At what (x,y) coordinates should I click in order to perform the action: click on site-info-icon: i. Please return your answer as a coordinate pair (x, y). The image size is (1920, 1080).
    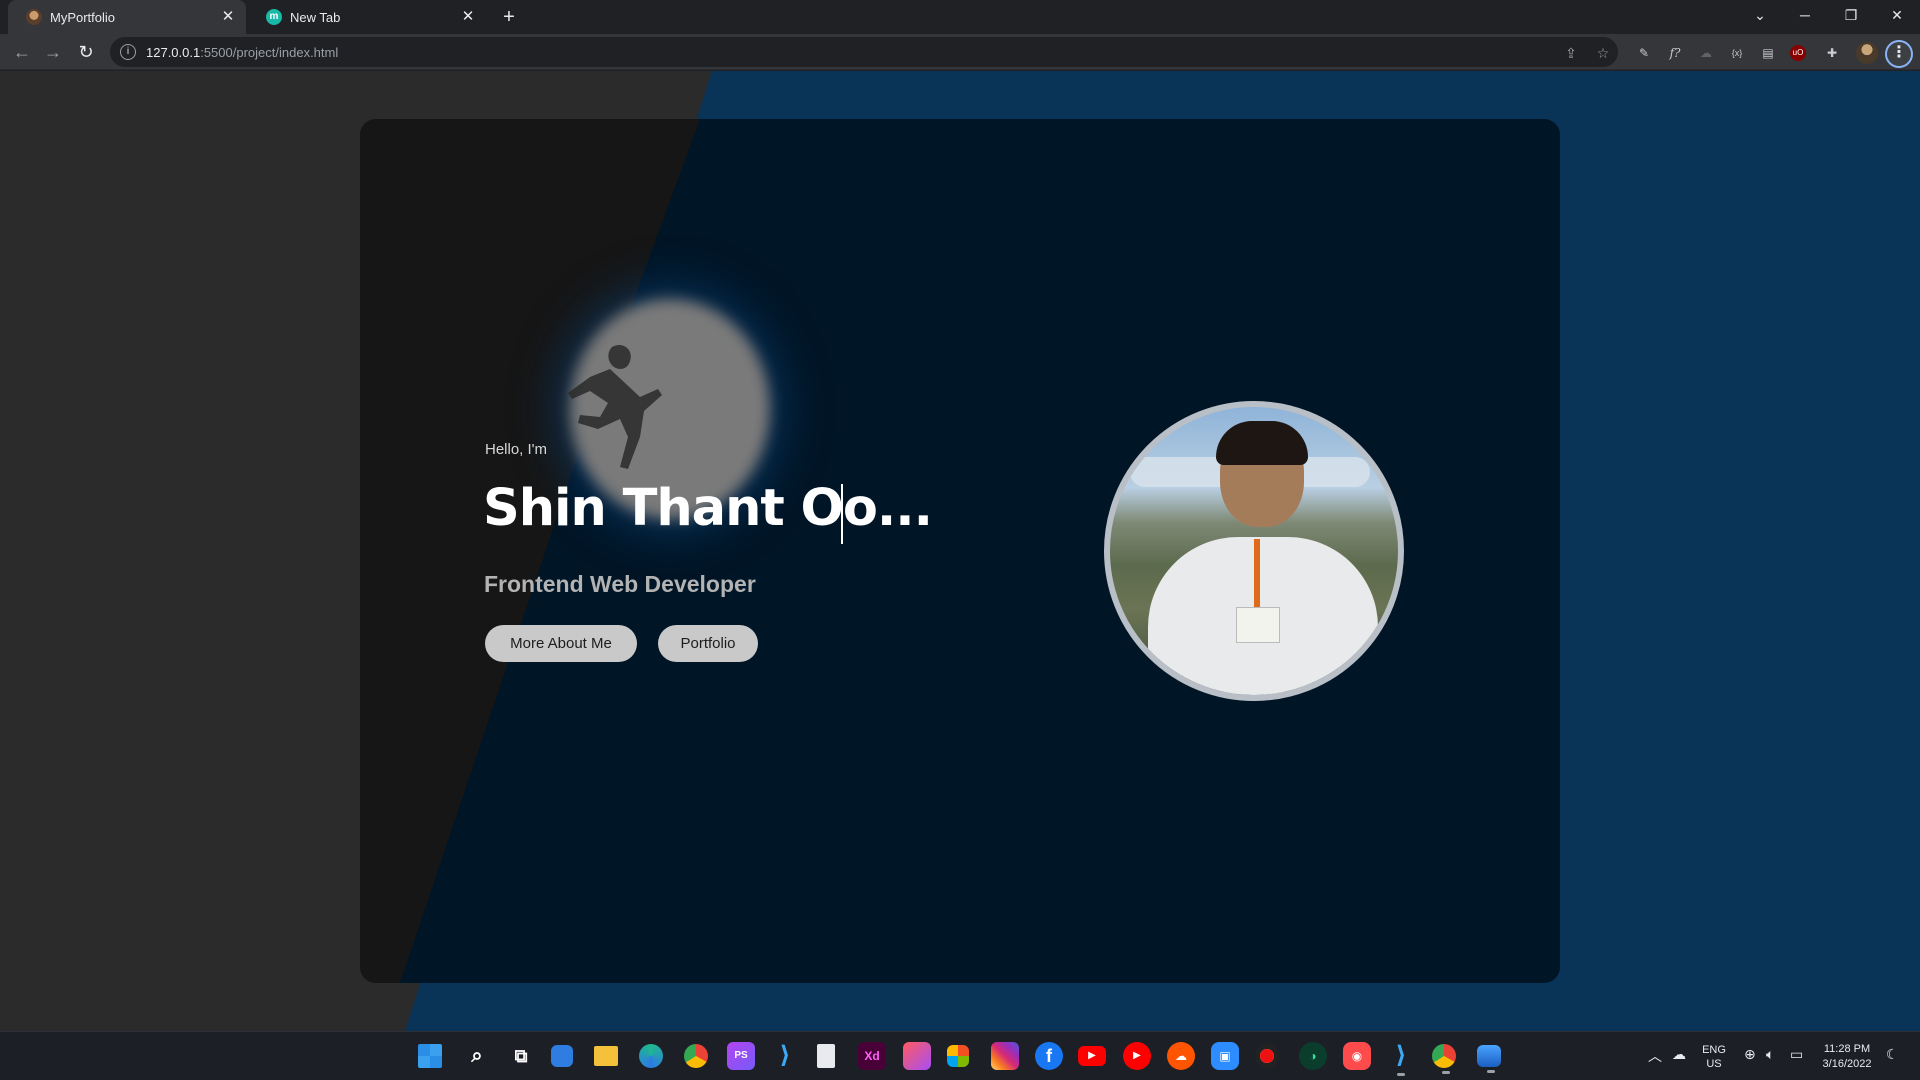
    Looking at the image, I should click on (128, 52).